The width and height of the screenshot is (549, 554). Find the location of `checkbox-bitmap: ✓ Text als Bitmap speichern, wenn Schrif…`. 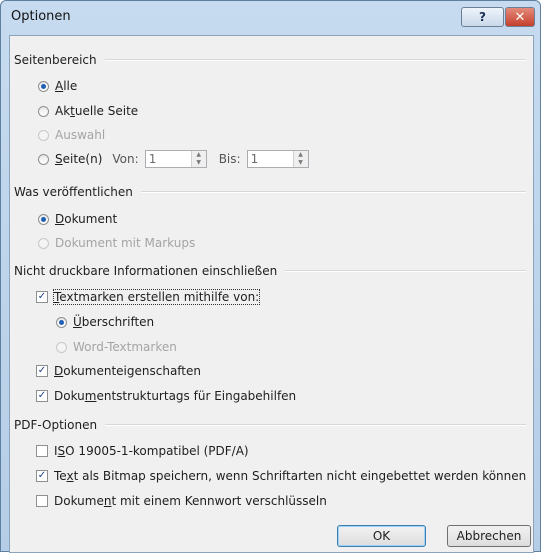

checkbox-bitmap: ✓ Text als Bitmap speichern, wenn Schrif… is located at coordinates (281, 476).